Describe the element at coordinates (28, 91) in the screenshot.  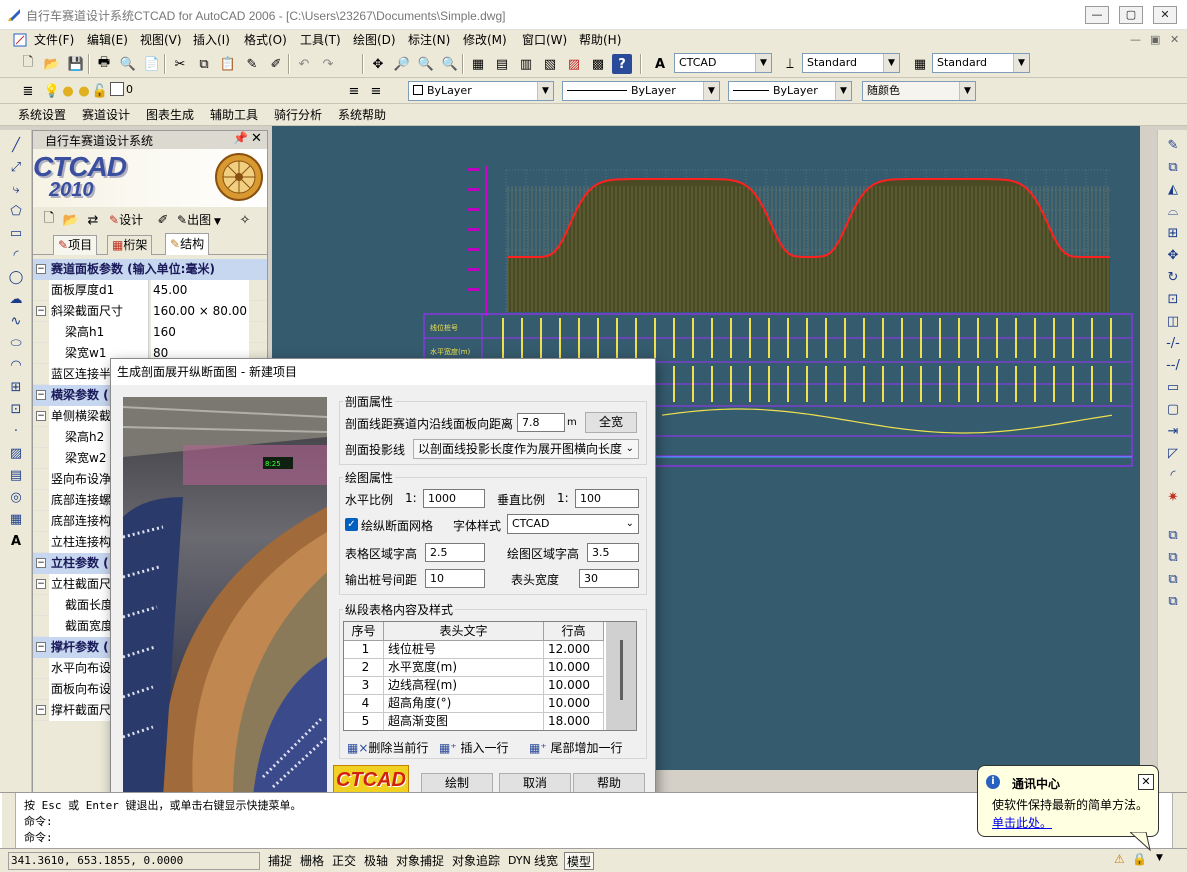
I see `layer-manager-icon: ≣` at that location.